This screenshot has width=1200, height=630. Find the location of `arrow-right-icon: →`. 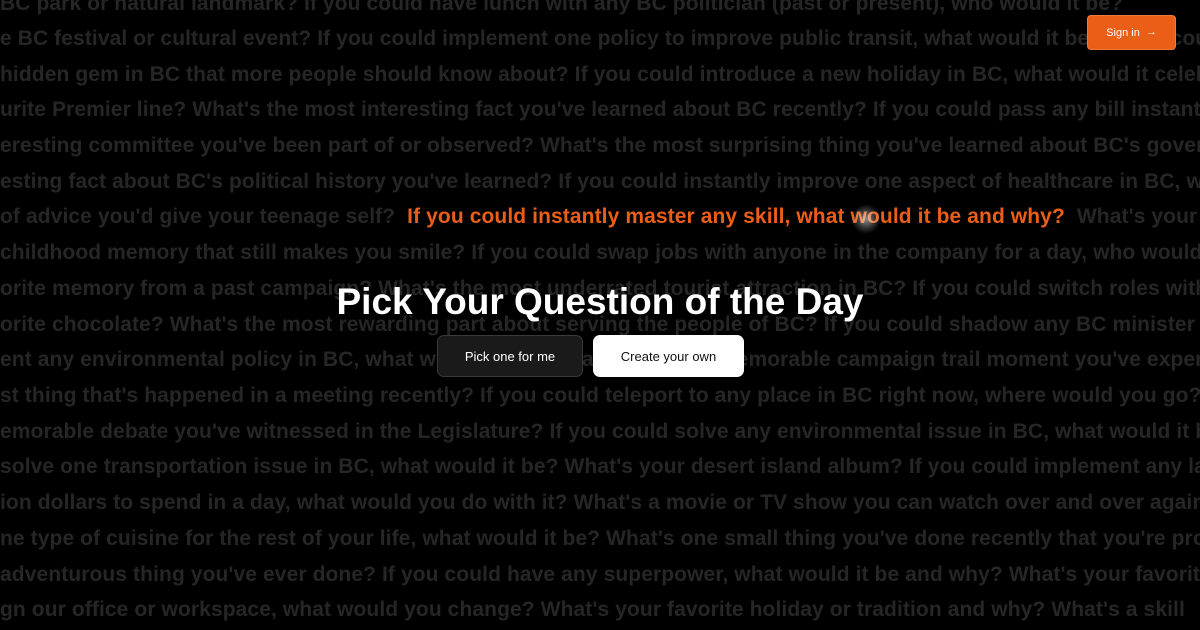

arrow-right-icon: → is located at coordinates (1151, 32).